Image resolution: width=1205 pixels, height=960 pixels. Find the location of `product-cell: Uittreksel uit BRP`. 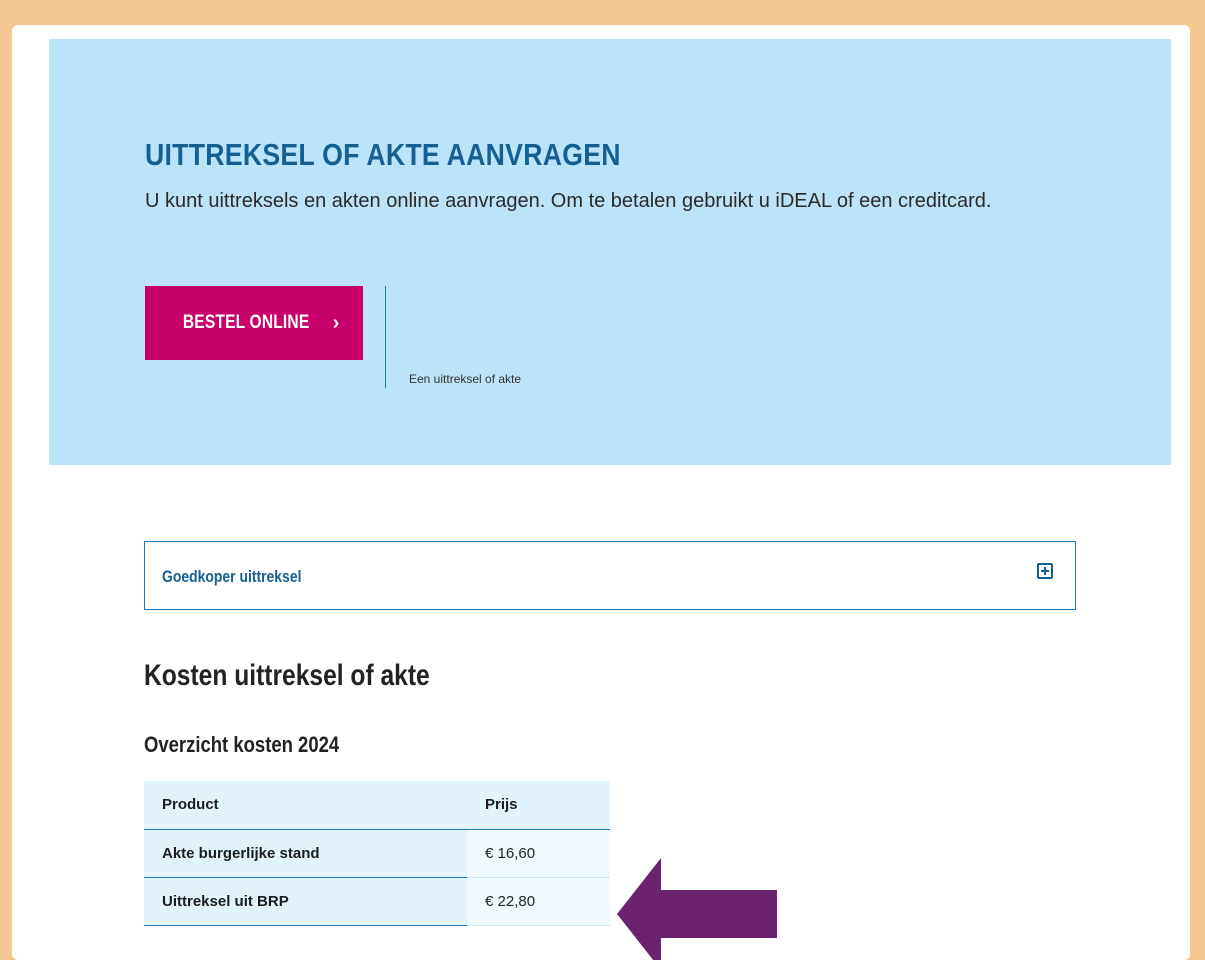

product-cell: Uittreksel uit BRP is located at coordinates (305, 901).